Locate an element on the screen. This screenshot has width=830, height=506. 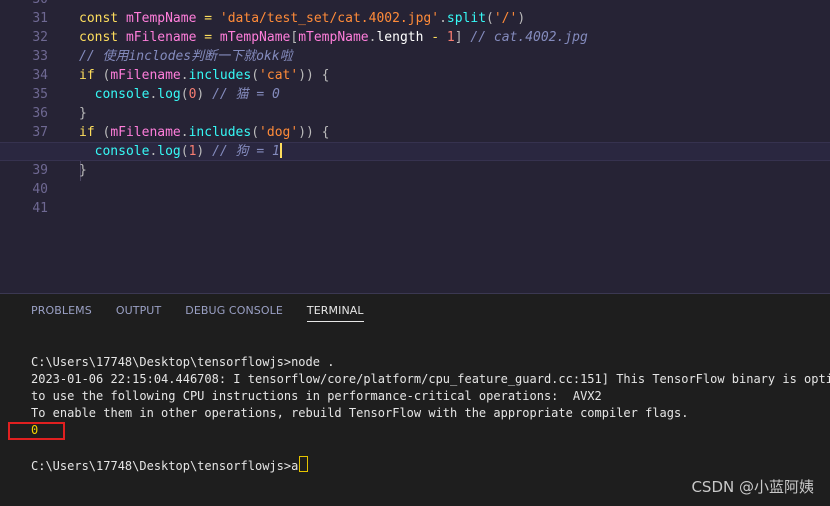
code-line: if (mFilename.includes('cat')) { is located at coordinates (454, 75).